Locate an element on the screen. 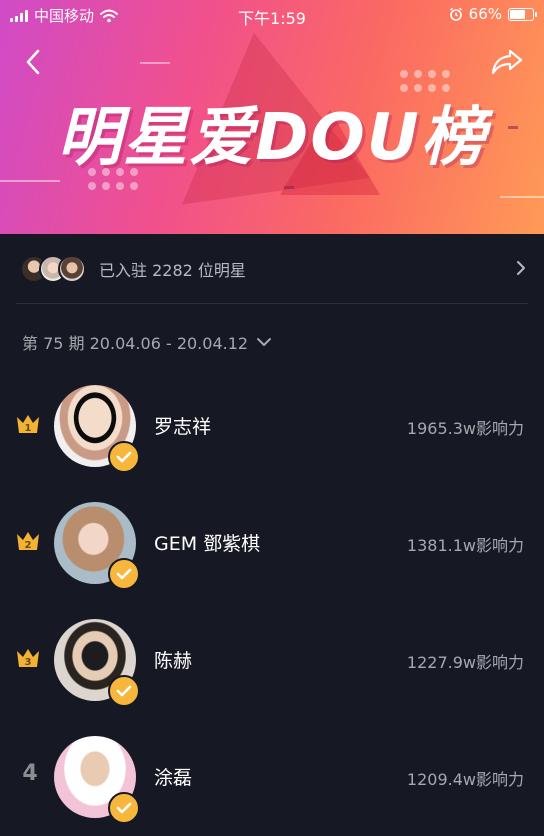 The image size is (544, 836). rank-number: 4 is located at coordinates (30, 773).